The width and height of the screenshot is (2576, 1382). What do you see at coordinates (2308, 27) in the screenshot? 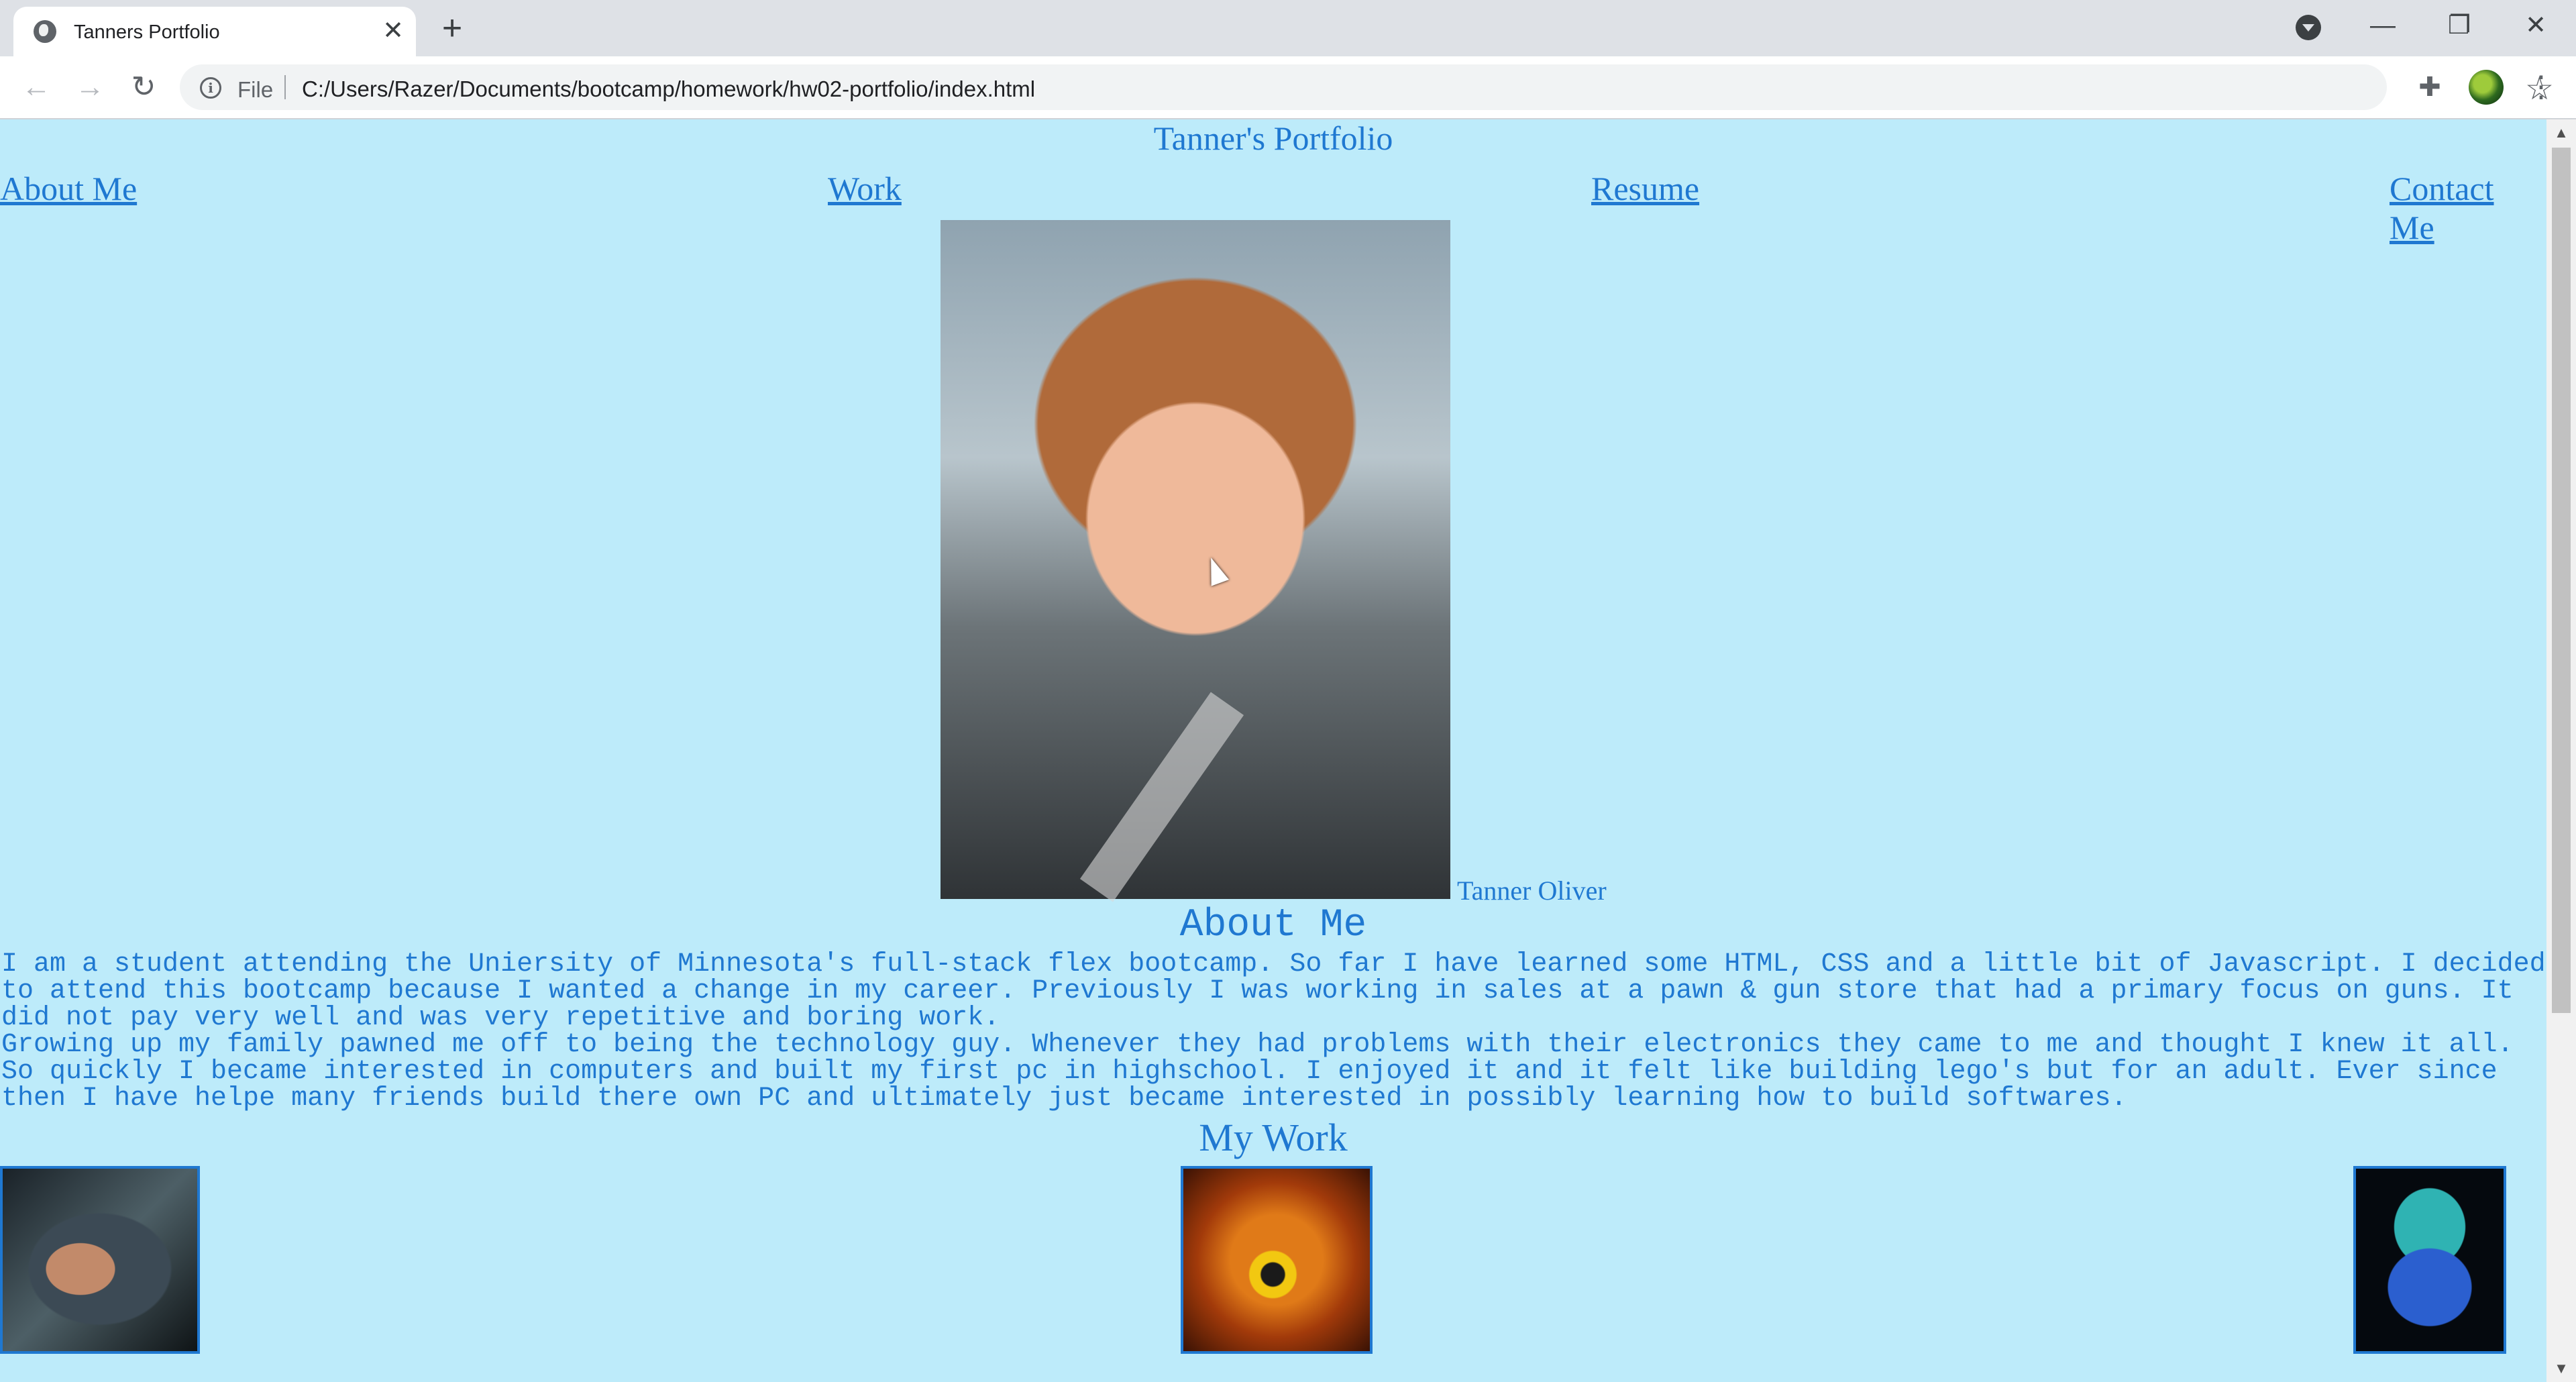
I see `tab-search-icon` at bounding box center [2308, 27].